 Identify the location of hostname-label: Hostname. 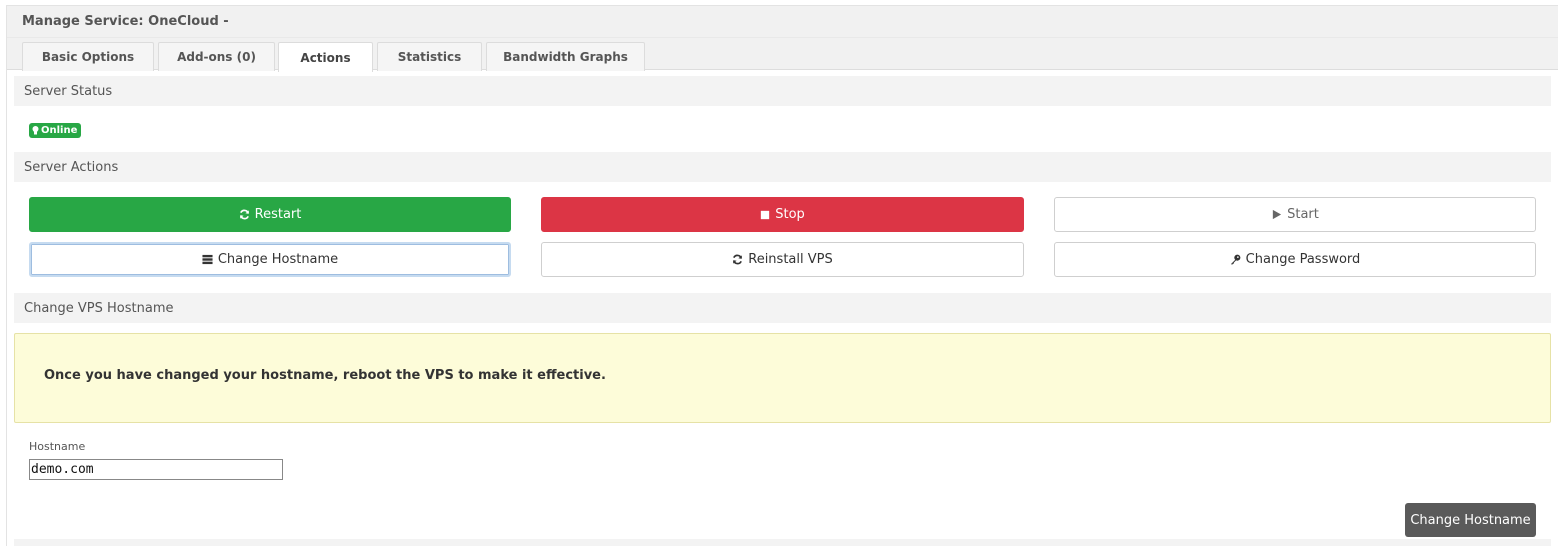
(57, 446).